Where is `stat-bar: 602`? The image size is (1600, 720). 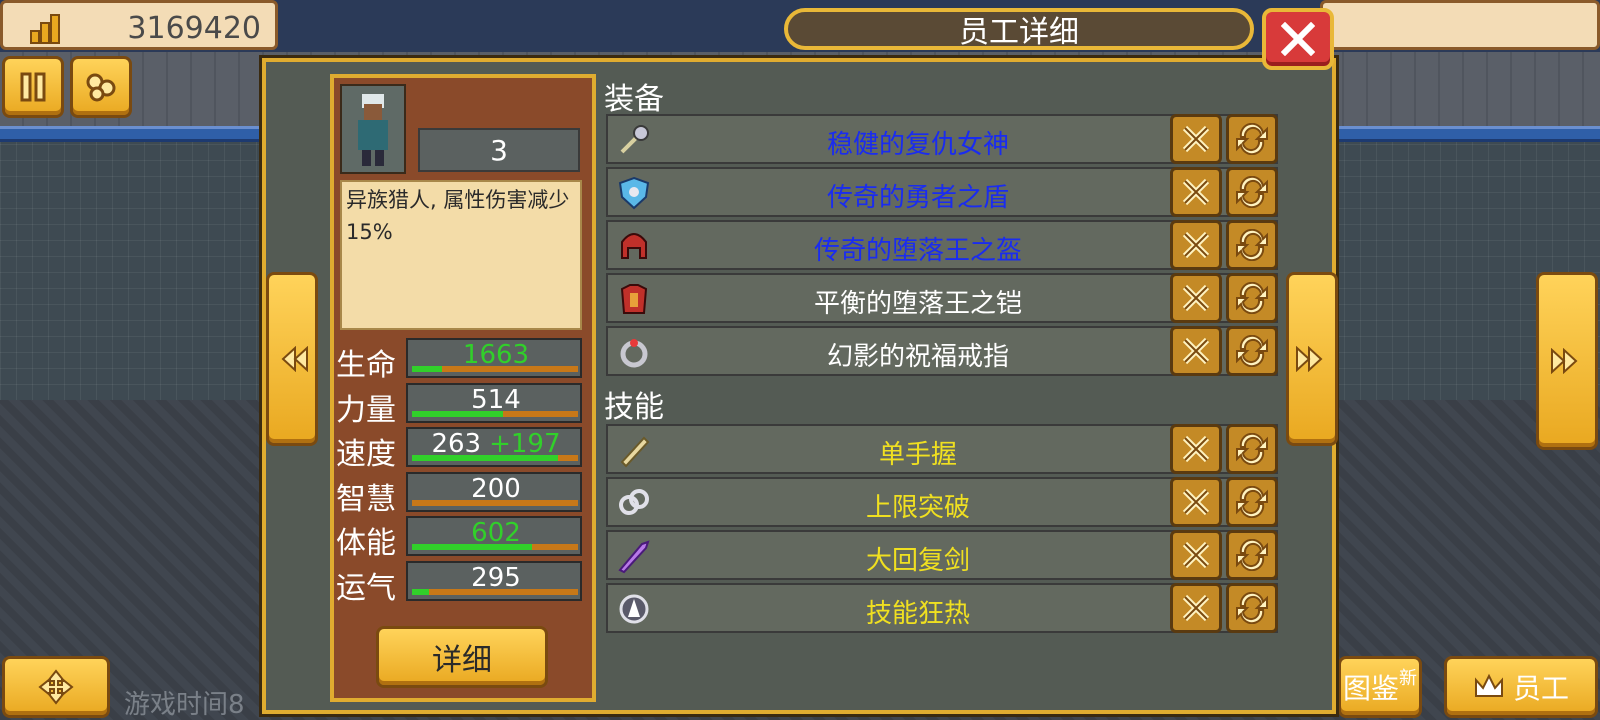 stat-bar: 602 is located at coordinates (494, 536).